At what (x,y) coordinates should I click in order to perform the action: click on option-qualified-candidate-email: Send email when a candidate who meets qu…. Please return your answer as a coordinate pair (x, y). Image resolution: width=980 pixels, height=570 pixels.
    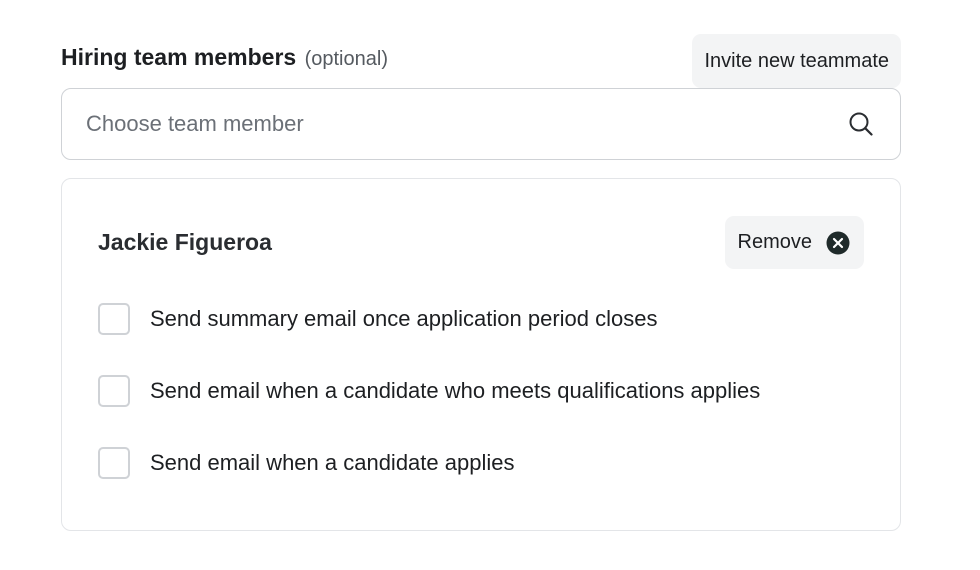
    Looking at the image, I should click on (429, 391).